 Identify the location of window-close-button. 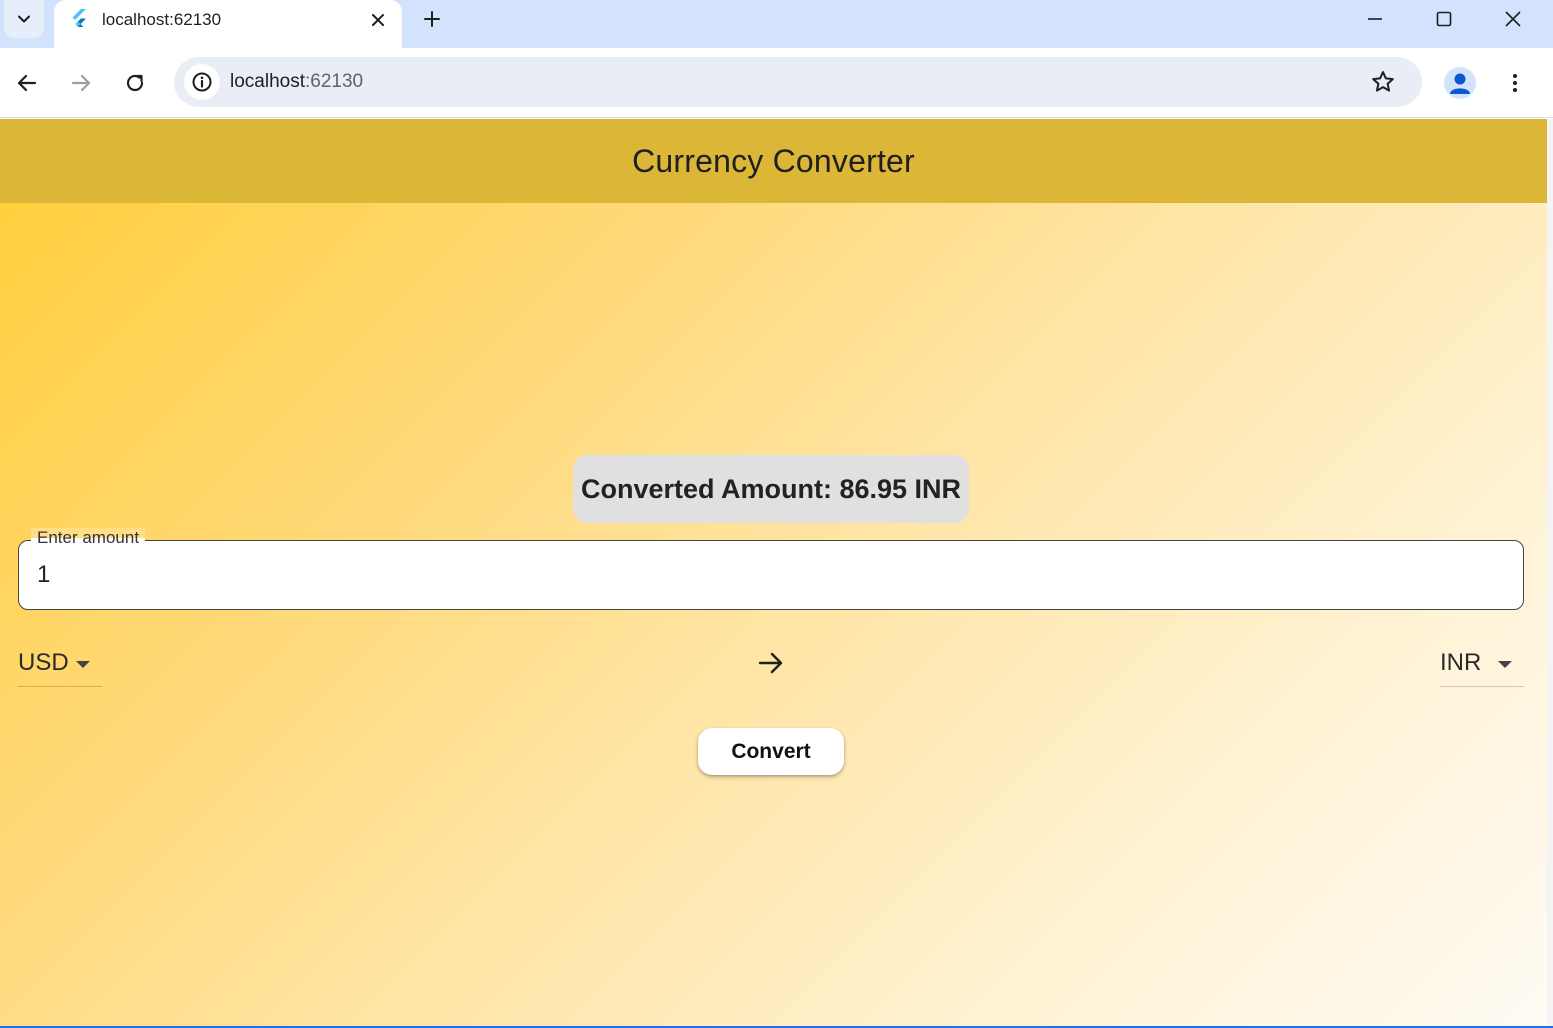
(1513, 19).